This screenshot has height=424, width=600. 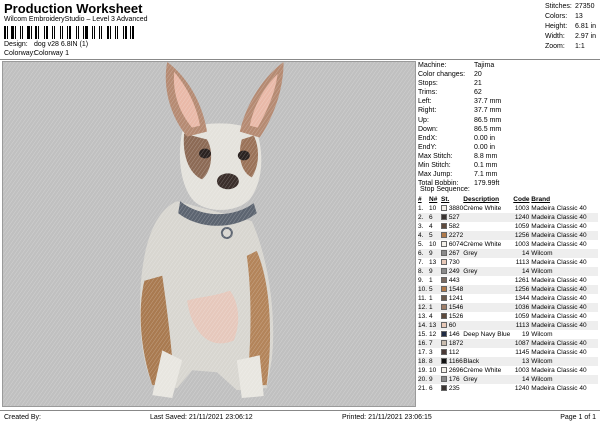 What do you see at coordinates (432, 65) in the screenshot?
I see `machine-info-label: Machine:` at bounding box center [432, 65].